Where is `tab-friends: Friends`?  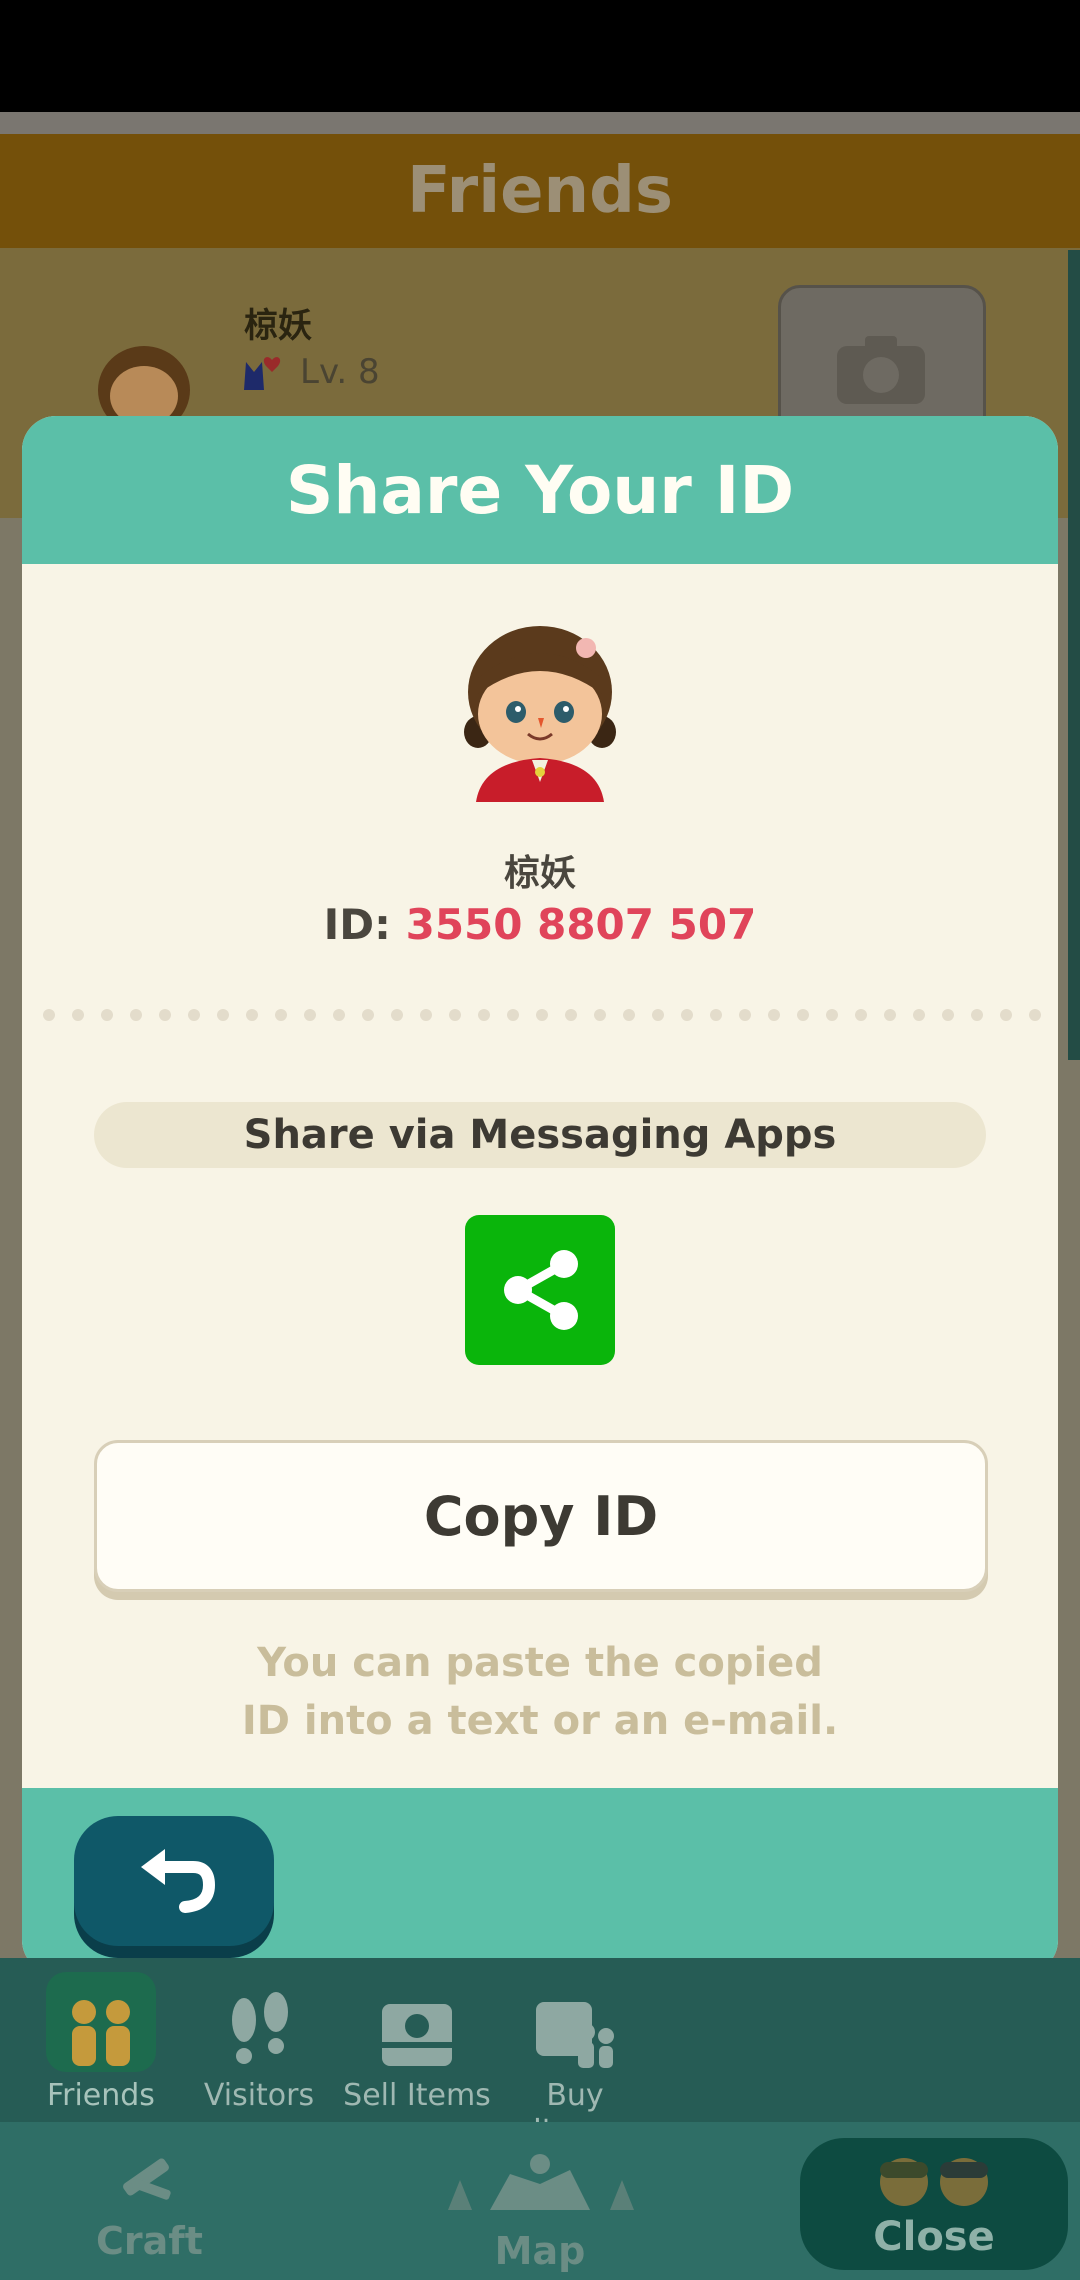
tab-friends: Friends is located at coordinates (101, 2042).